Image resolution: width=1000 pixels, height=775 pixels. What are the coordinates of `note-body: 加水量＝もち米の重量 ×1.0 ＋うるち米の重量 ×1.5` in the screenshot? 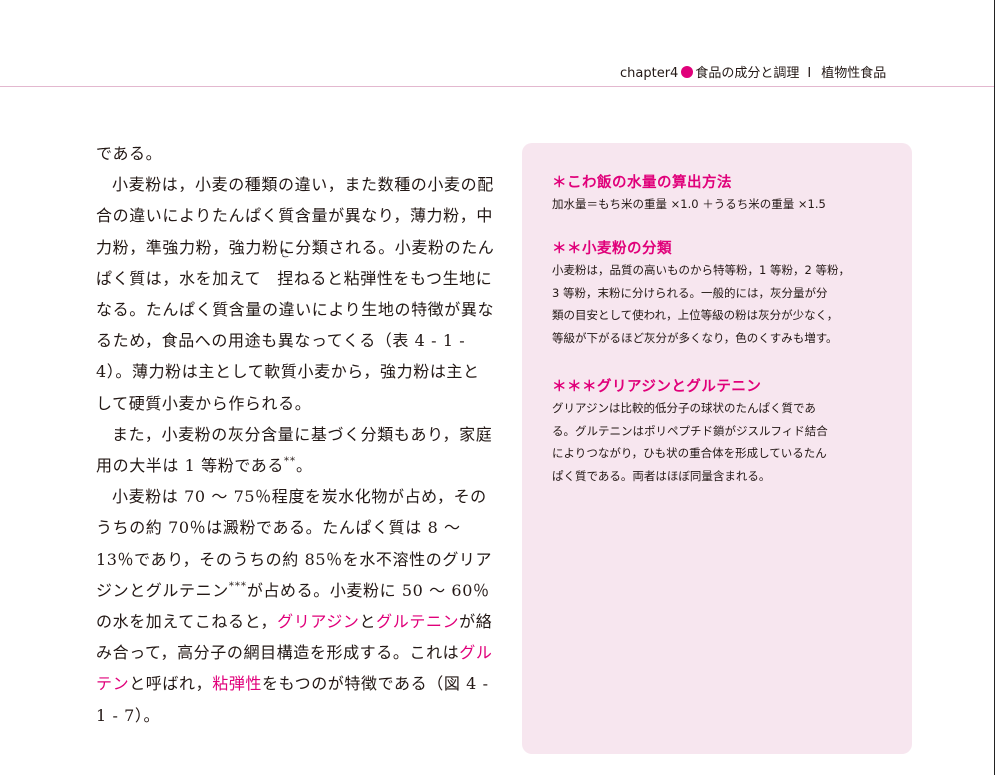 It's located at (722, 204).